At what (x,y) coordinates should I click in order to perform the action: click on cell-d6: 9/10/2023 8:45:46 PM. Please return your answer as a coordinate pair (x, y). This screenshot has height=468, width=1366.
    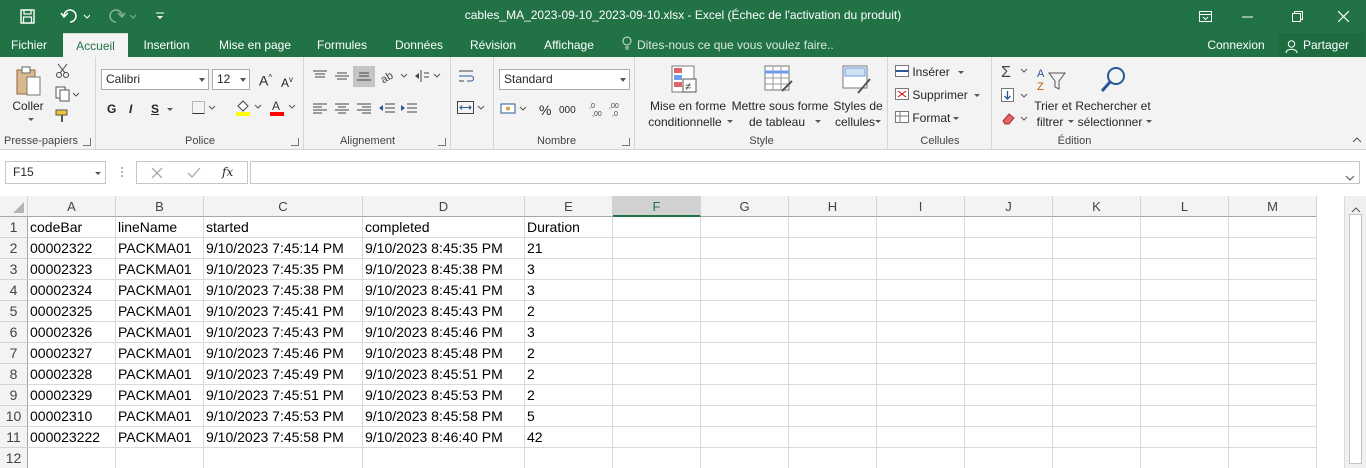
    Looking at the image, I should click on (444, 332).